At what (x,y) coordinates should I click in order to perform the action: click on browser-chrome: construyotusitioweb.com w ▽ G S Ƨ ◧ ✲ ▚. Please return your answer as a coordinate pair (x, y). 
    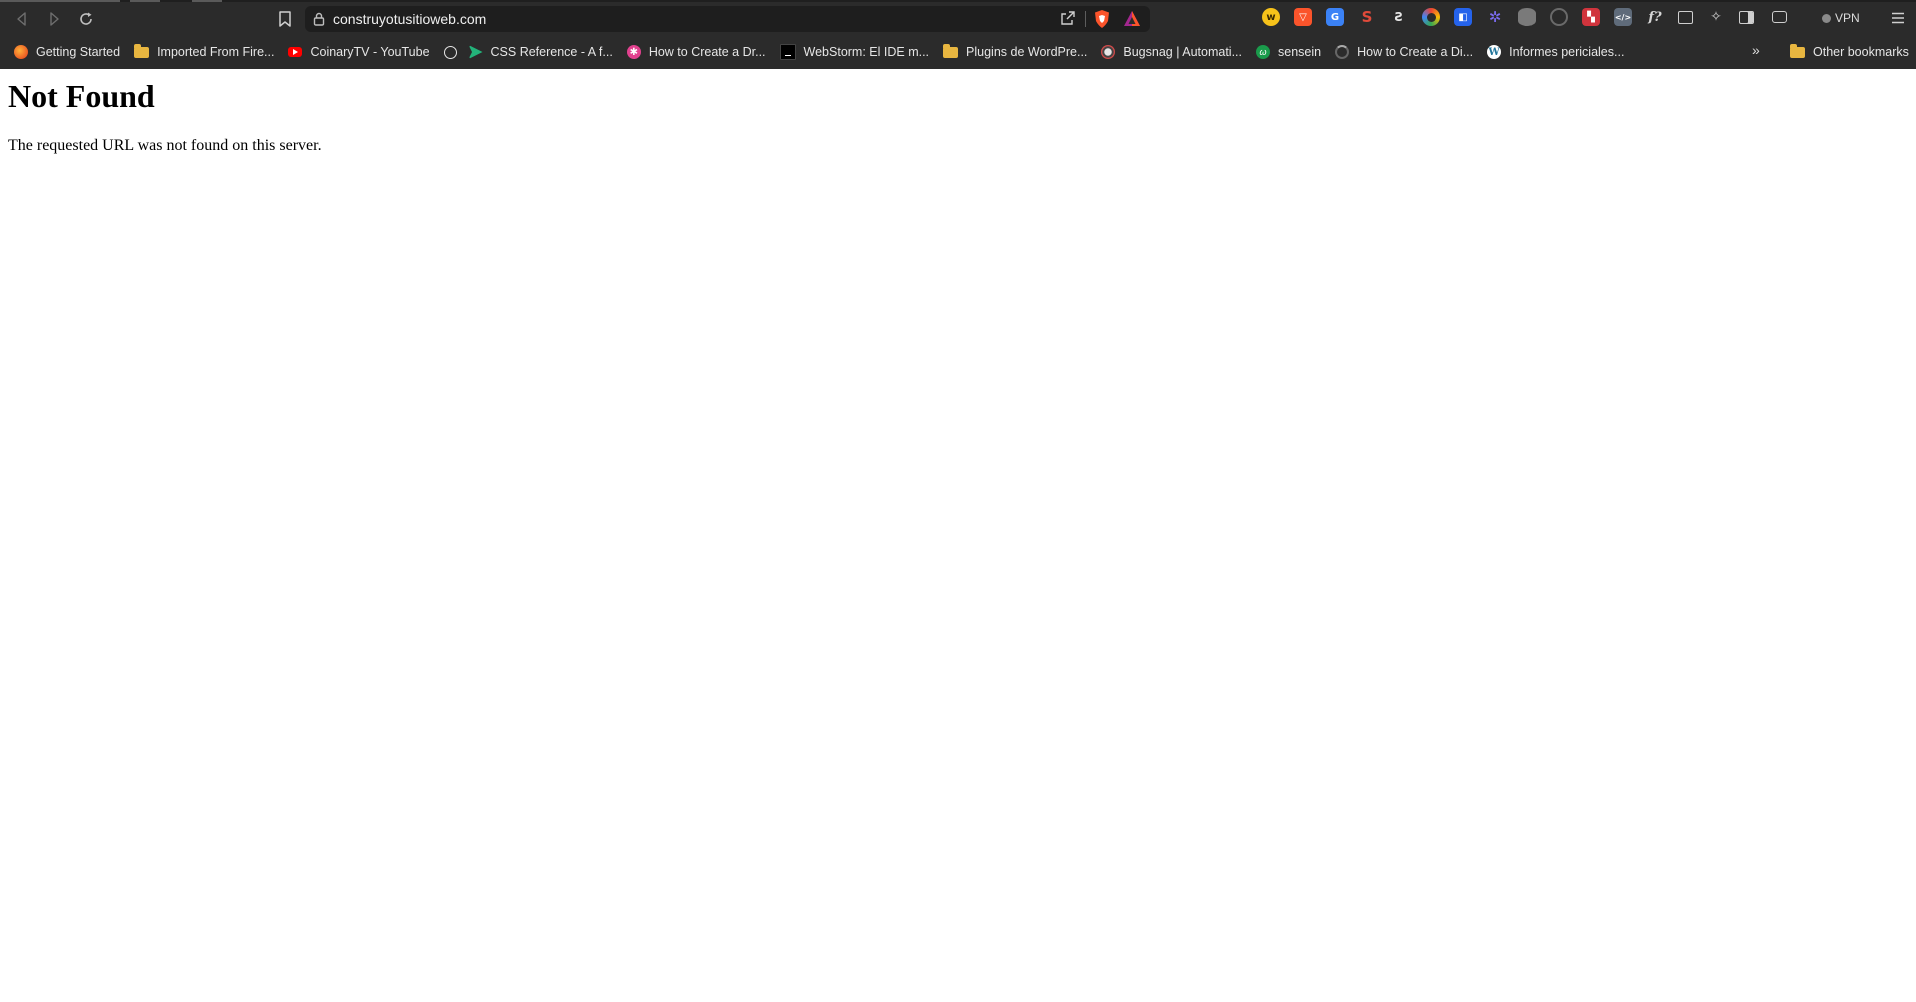
    Looking at the image, I should click on (958, 34).